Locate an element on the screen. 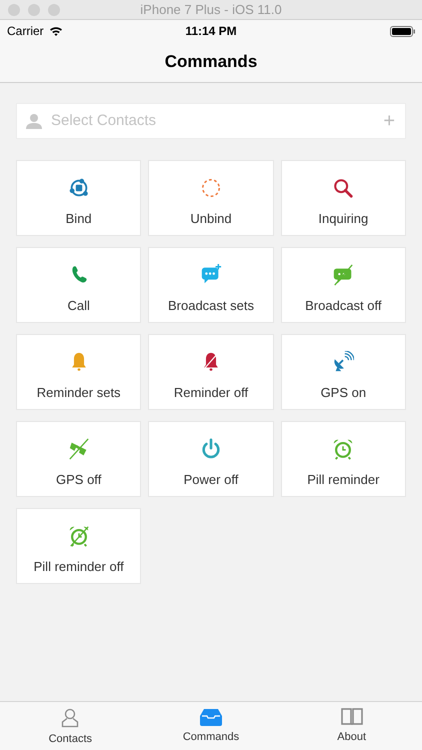  command-tile: Power off is located at coordinates (211, 459).